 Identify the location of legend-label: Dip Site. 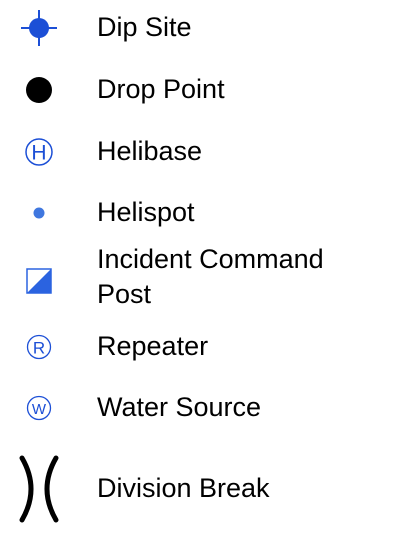
(144, 27).